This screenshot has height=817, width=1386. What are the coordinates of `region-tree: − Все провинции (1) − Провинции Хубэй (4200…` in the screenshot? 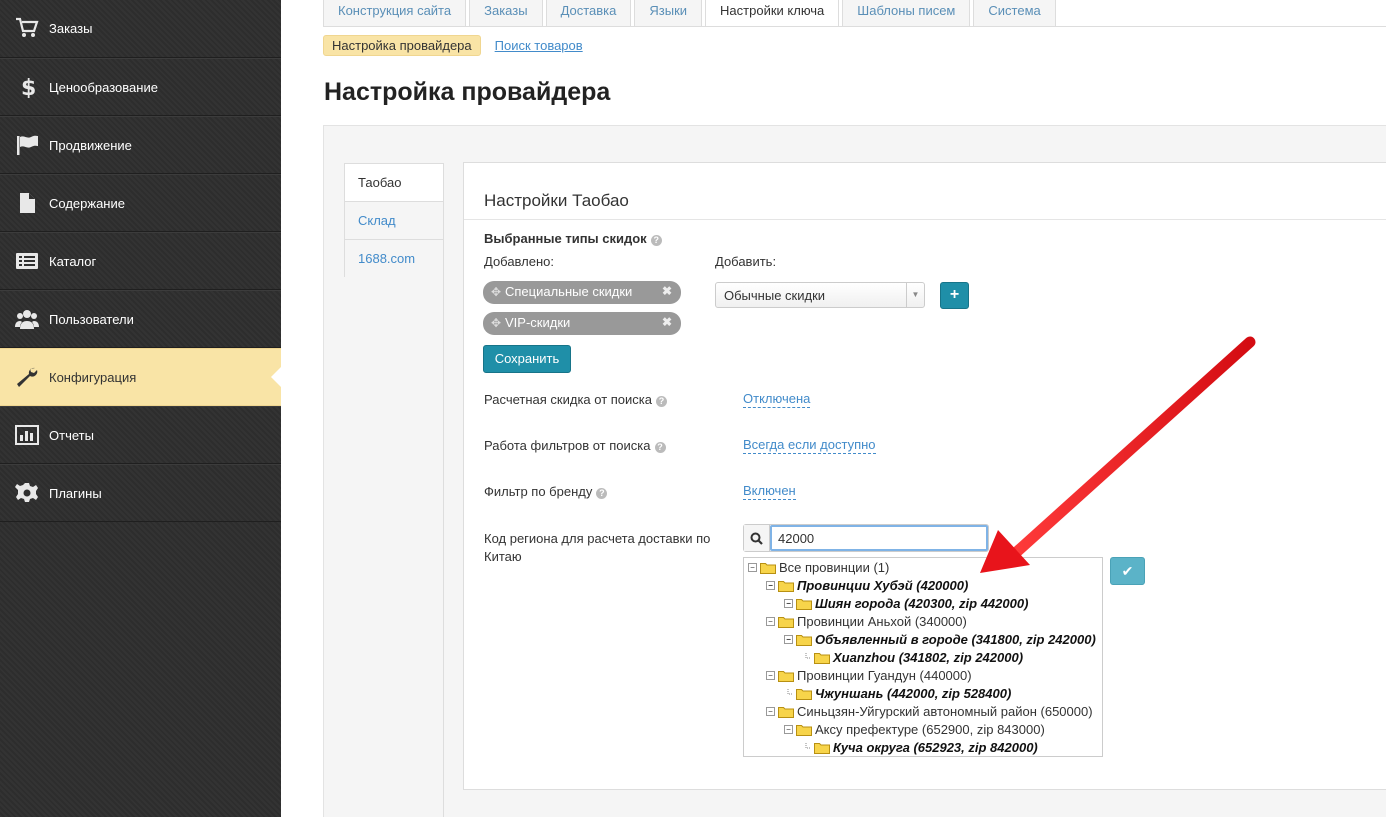 It's located at (923, 657).